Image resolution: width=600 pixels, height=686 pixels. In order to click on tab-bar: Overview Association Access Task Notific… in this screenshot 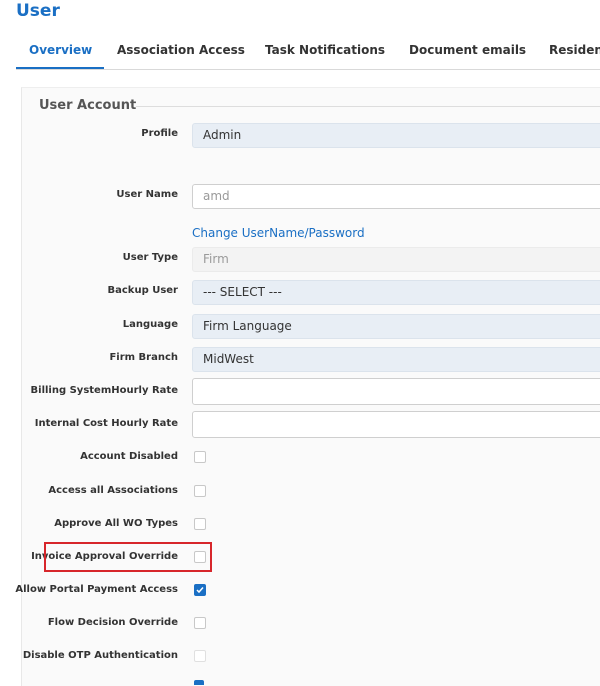, I will do `click(308, 53)`.